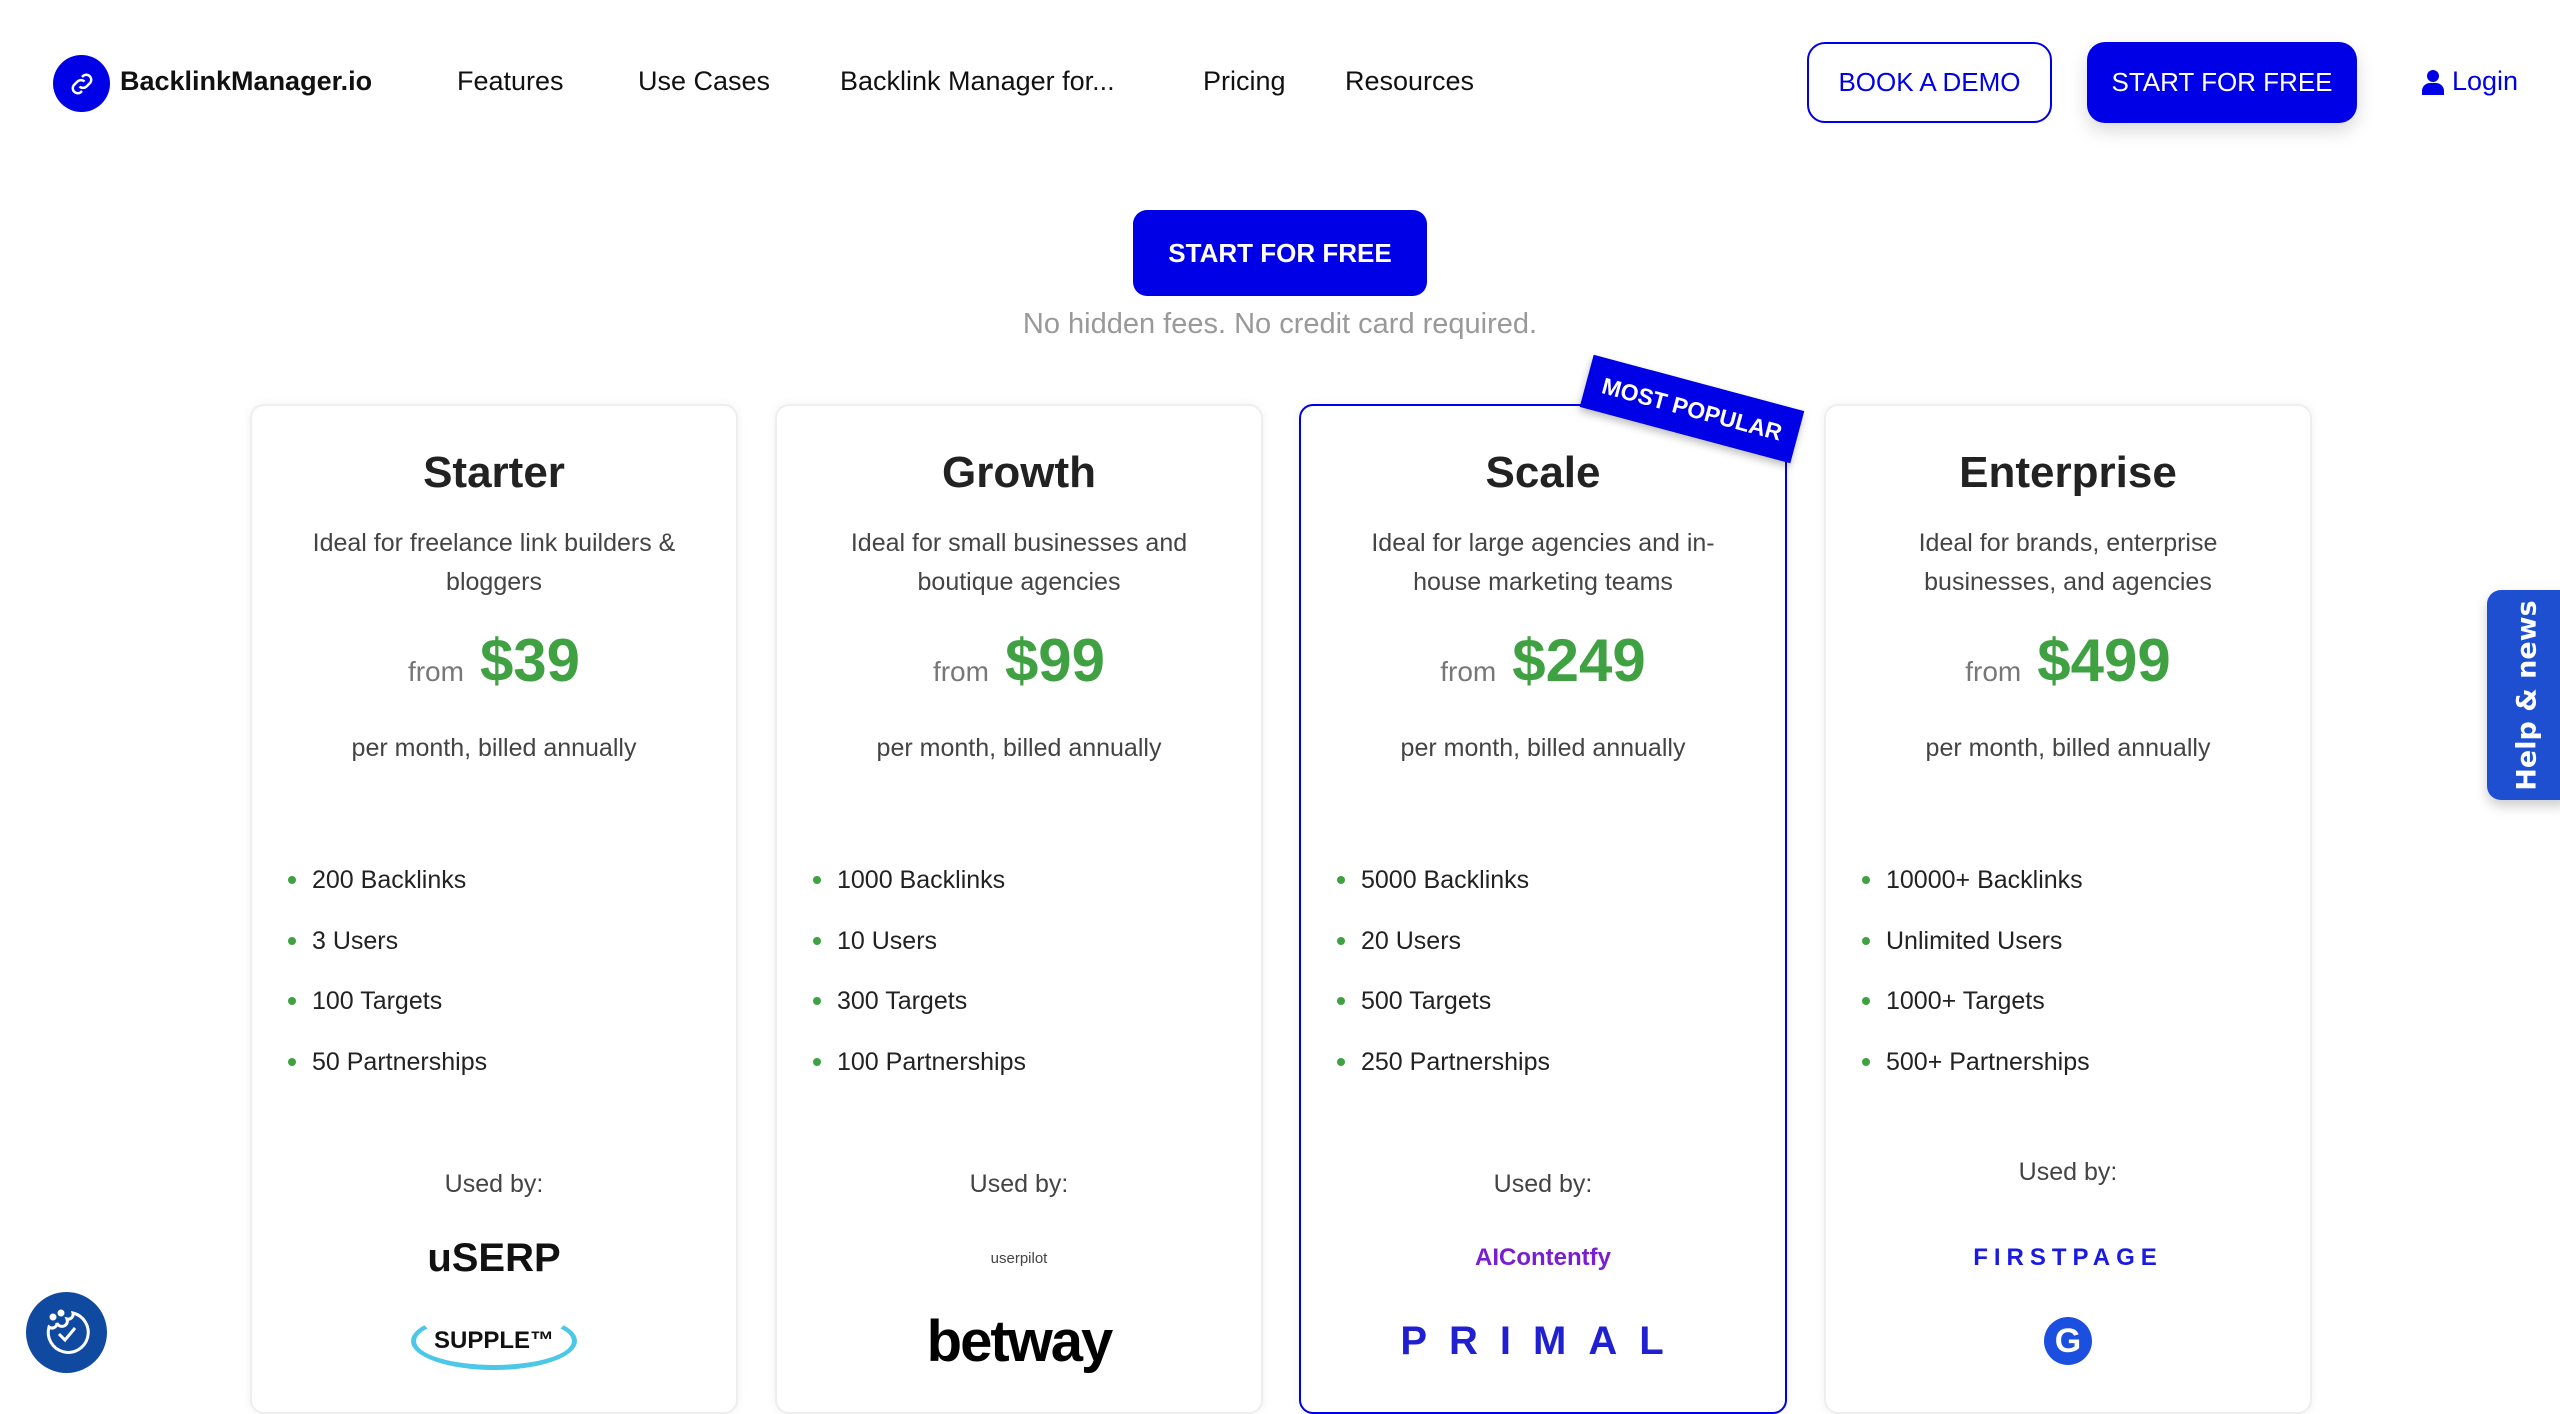 The height and width of the screenshot is (1414, 2560). Describe the element at coordinates (66, 1332) in the screenshot. I see `cookie-consent-icon` at that location.